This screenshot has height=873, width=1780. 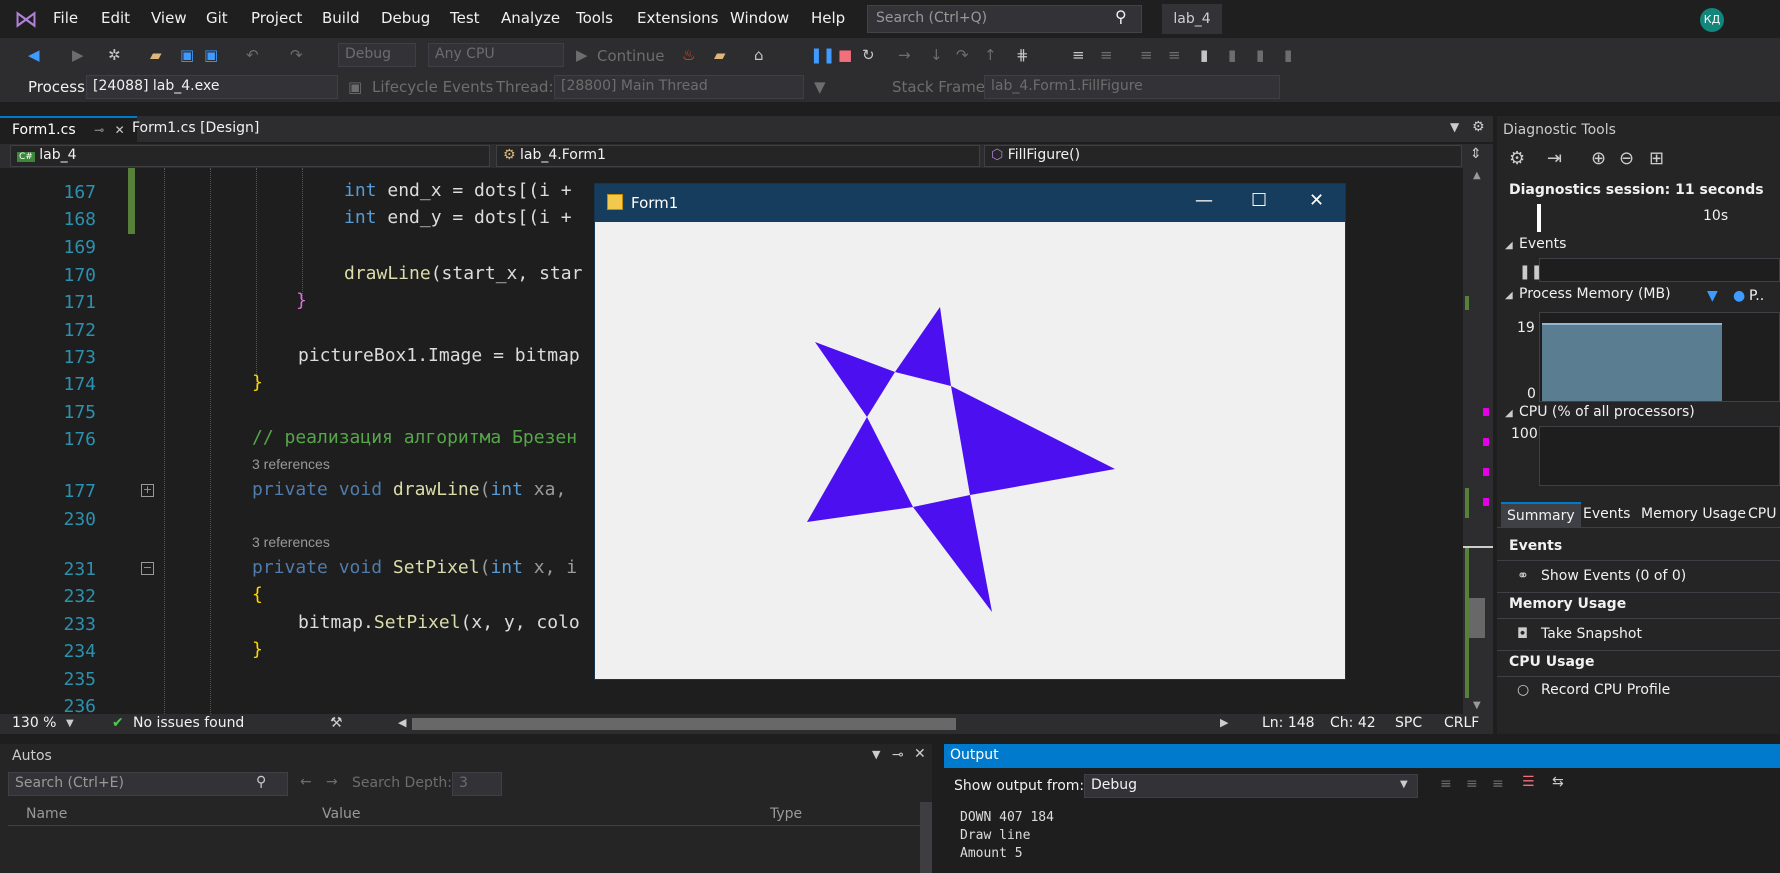 What do you see at coordinates (1288, 55) in the screenshot?
I see `clear-bookmarks-icon: ▮` at bounding box center [1288, 55].